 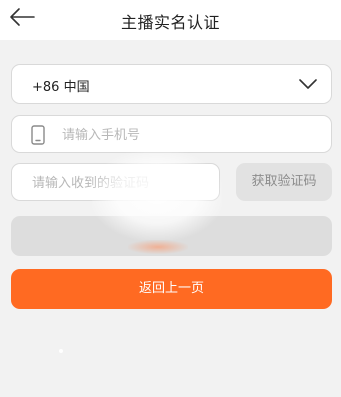 I want to click on phone-field, so click(x=171, y=134).